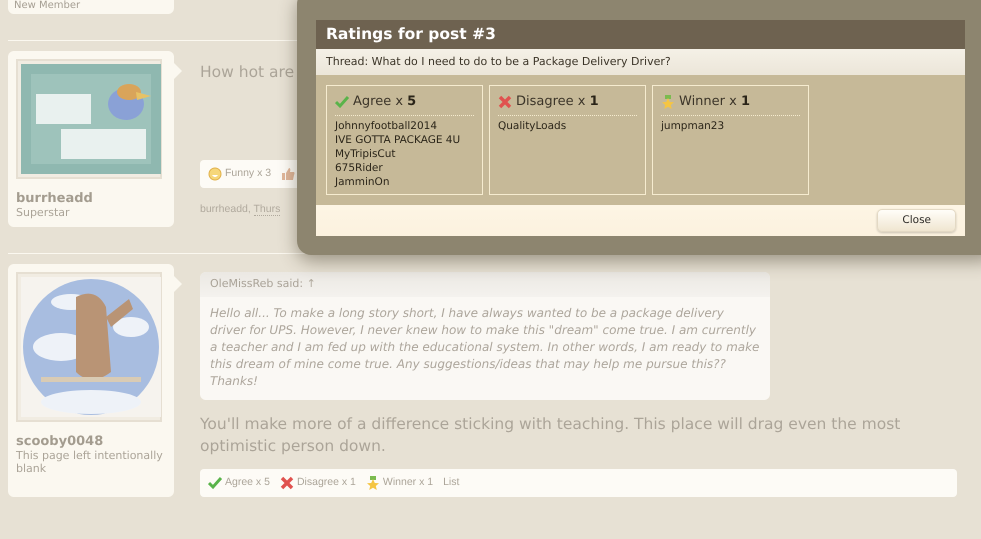  What do you see at coordinates (240, 174) in the screenshot?
I see `rating-link: Funny x 3` at bounding box center [240, 174].